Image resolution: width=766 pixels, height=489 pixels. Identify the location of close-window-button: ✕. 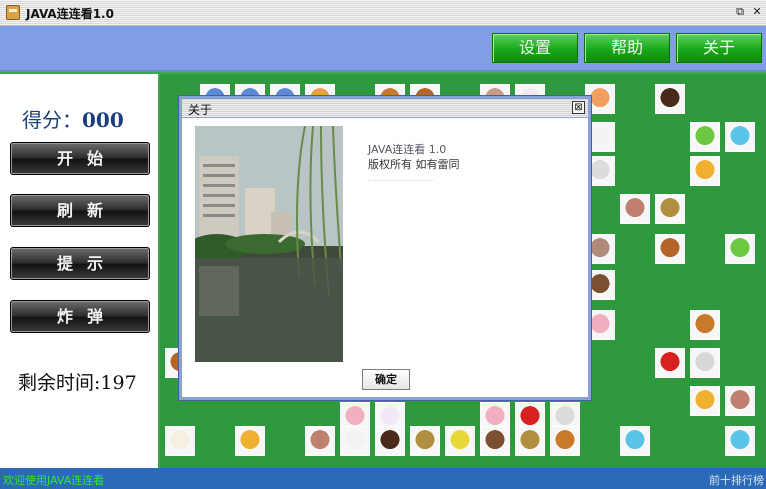
(757, 12).